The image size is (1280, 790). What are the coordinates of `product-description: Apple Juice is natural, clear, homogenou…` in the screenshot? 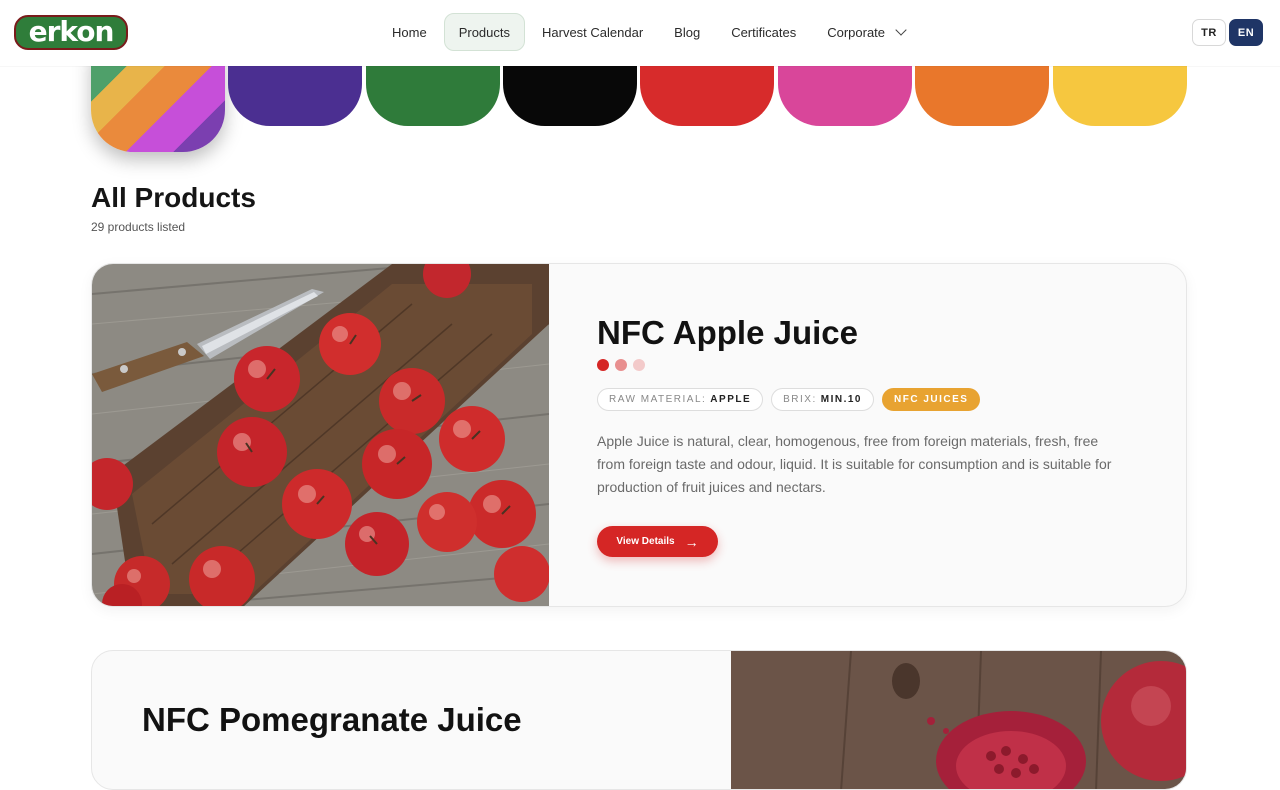 It's located at (854, 464).